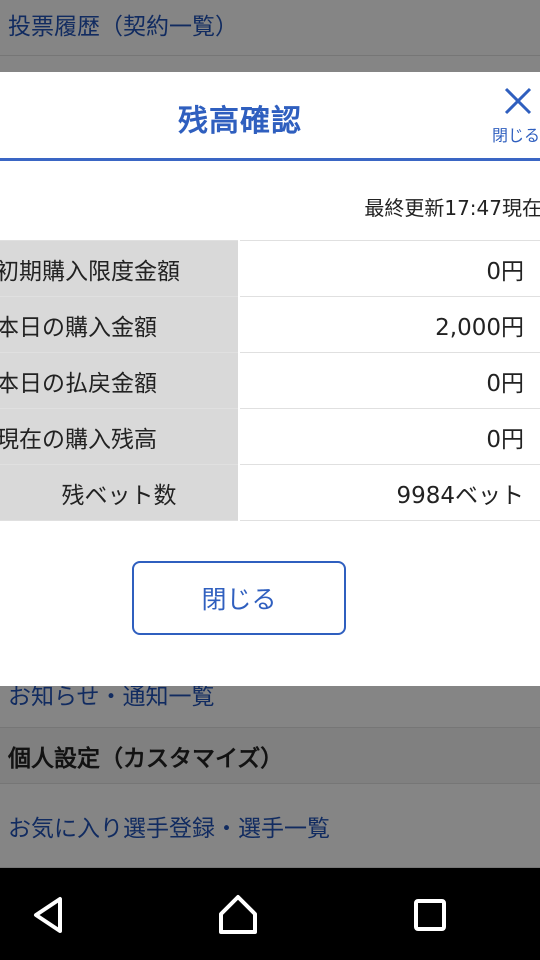 The width and height of the screenshot is (540, 960). Describe the element at coordinates (240, 121) in the screenshot. I see `dialog-title: 残高確認` at that location.